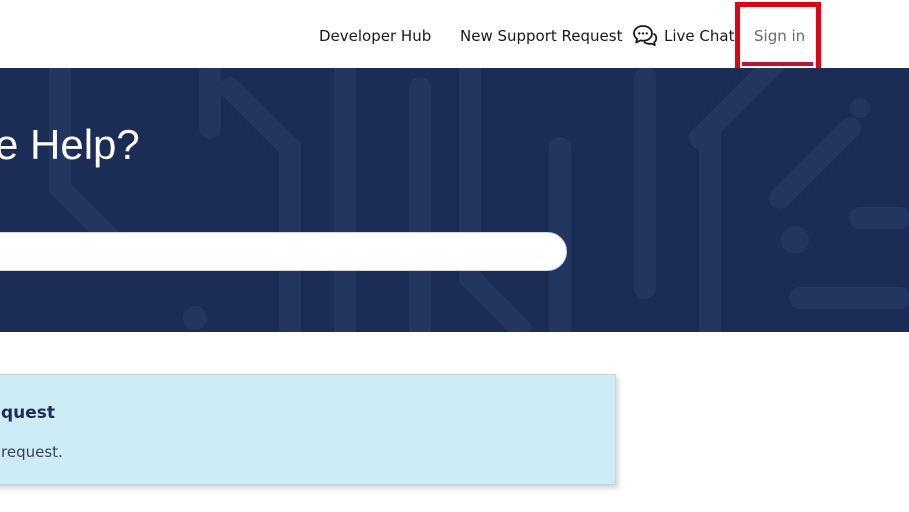  Describe the element at coordinates (541, 36) in the screenshot. I see `nav-new-support-request-link: New Support Request` at that location.